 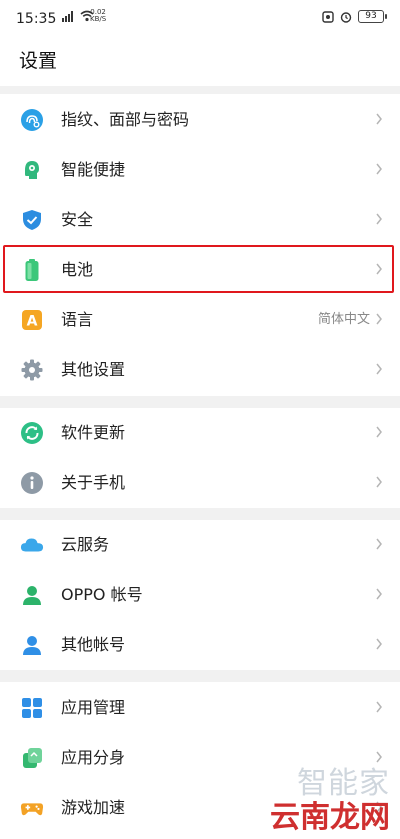 What do you see at coordinates (330, 817) in the screenshot?
I see `watermark-bottom-text: 云南龙网` at bounding box center [330, 817].